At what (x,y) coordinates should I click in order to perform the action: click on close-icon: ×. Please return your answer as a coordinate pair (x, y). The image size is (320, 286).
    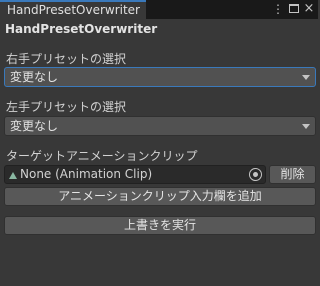
    Looking at the image, I should click on (309, 9).